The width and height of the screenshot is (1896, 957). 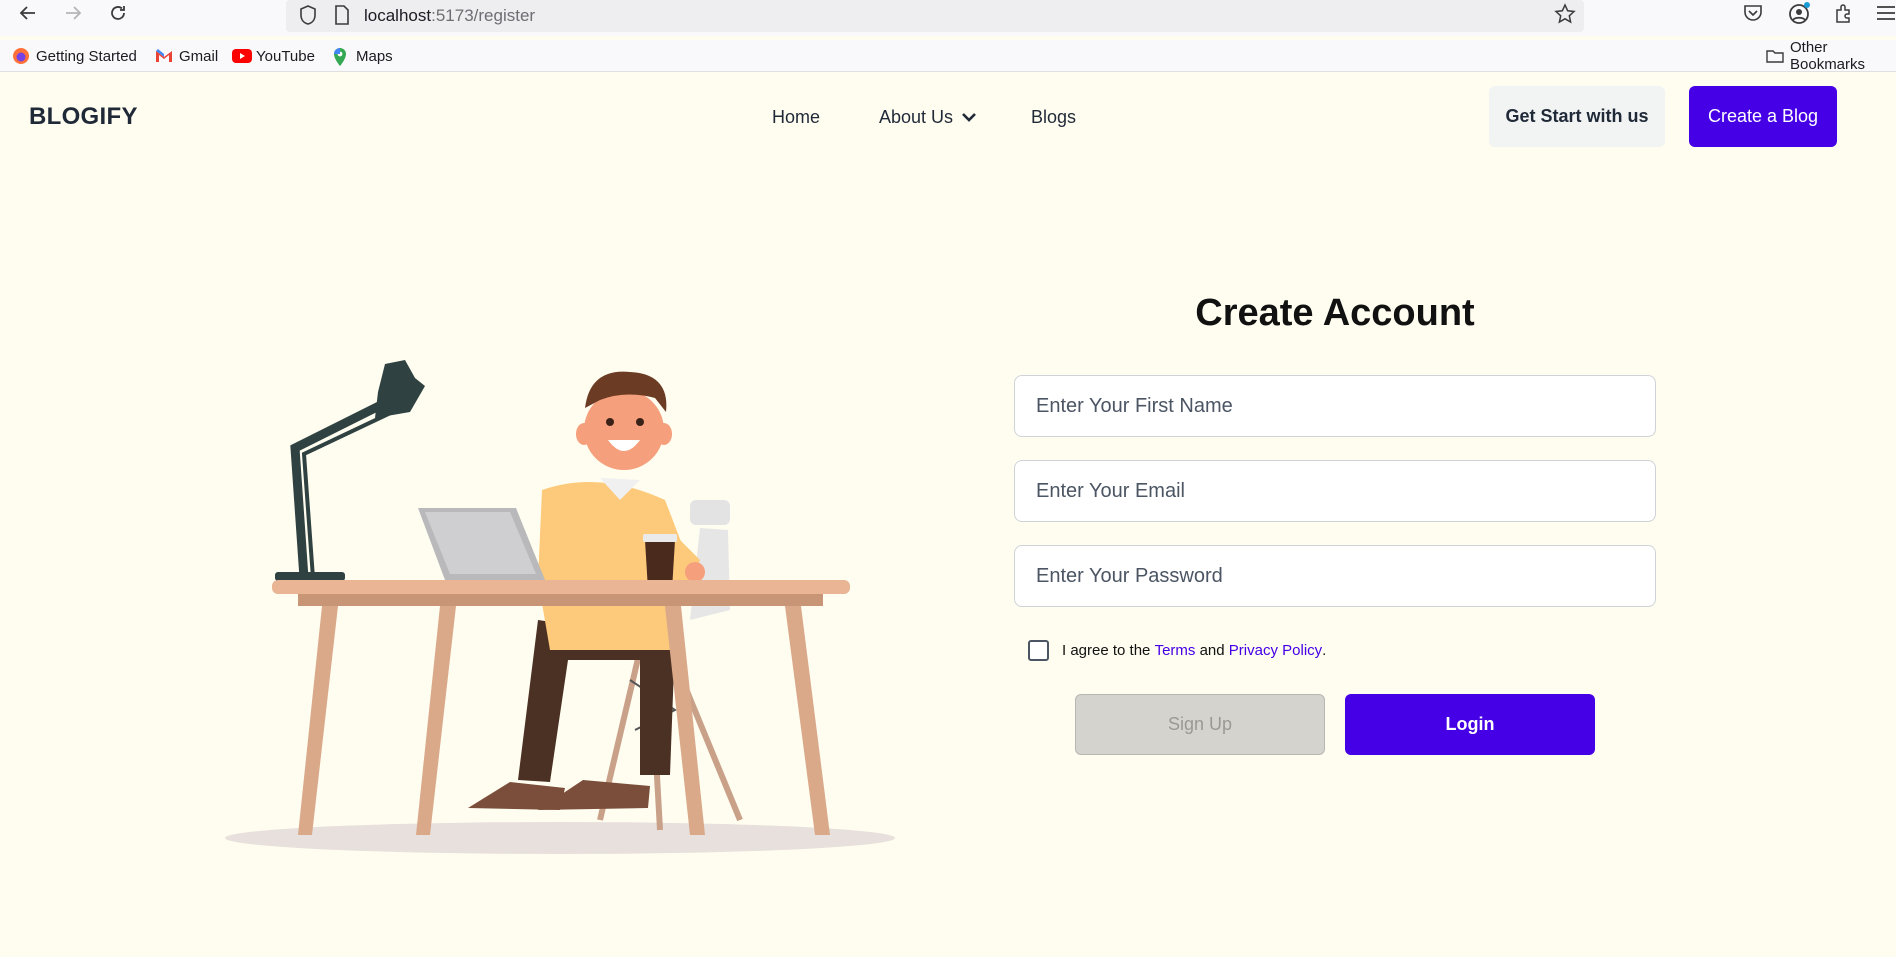 I want to click on bookmark-getting-started: Getting Started, so click(x=74, y=56).